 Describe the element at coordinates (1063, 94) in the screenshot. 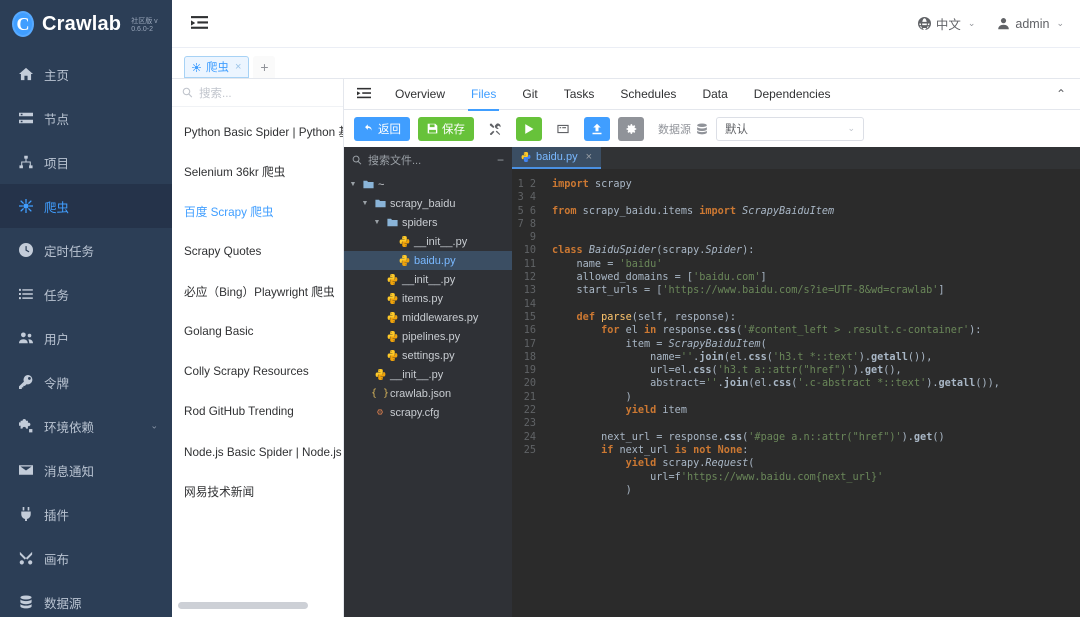

I see `collapse-panel-icon: ⌃` at that location.